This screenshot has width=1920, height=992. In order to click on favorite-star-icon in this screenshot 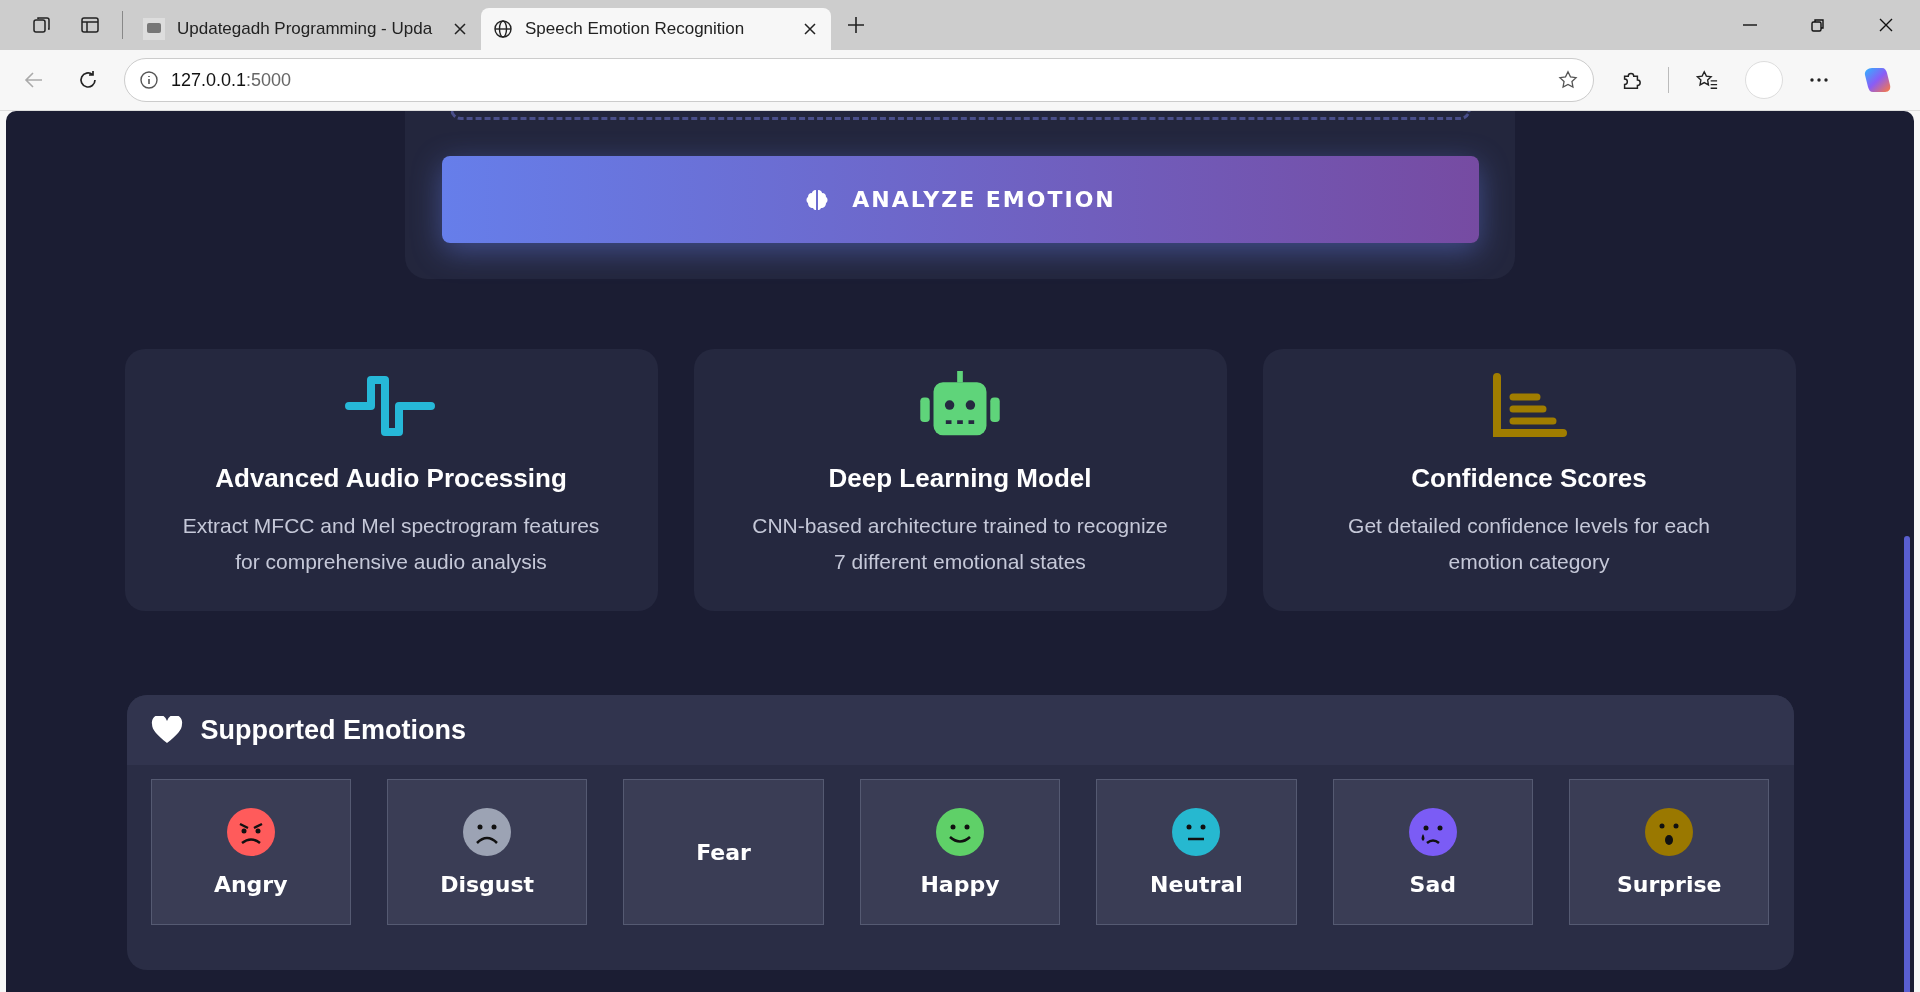, I will do `click(1568, 80)`.